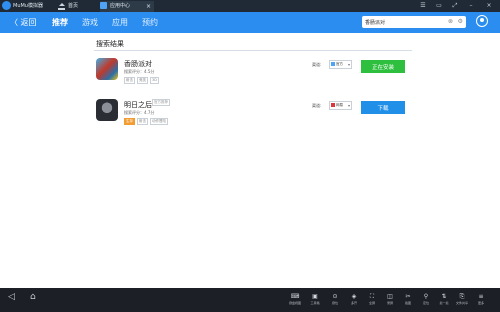 This screenshot has width=500, height=312. What do you see at coordinates (295, 296) in the screenshot?
I see `keyboard-icon: ⌨` at bounding box center [295, 296].